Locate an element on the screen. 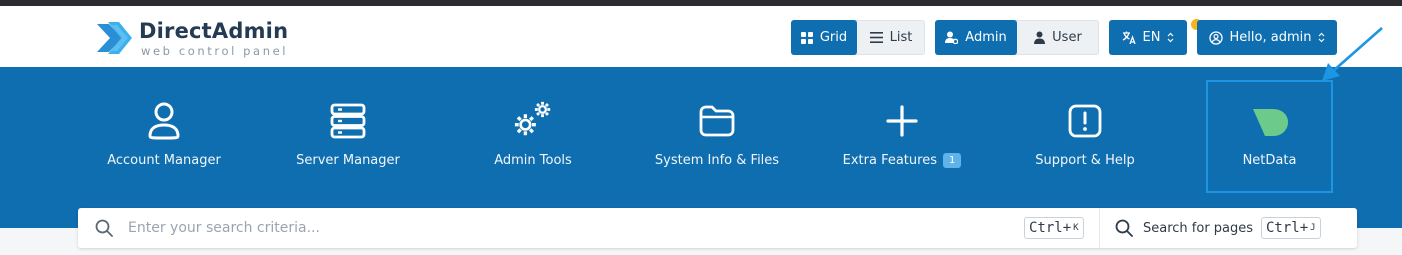 This screenshot has width=1402, height=255. gears-icon is located at coordinates (533, 119).